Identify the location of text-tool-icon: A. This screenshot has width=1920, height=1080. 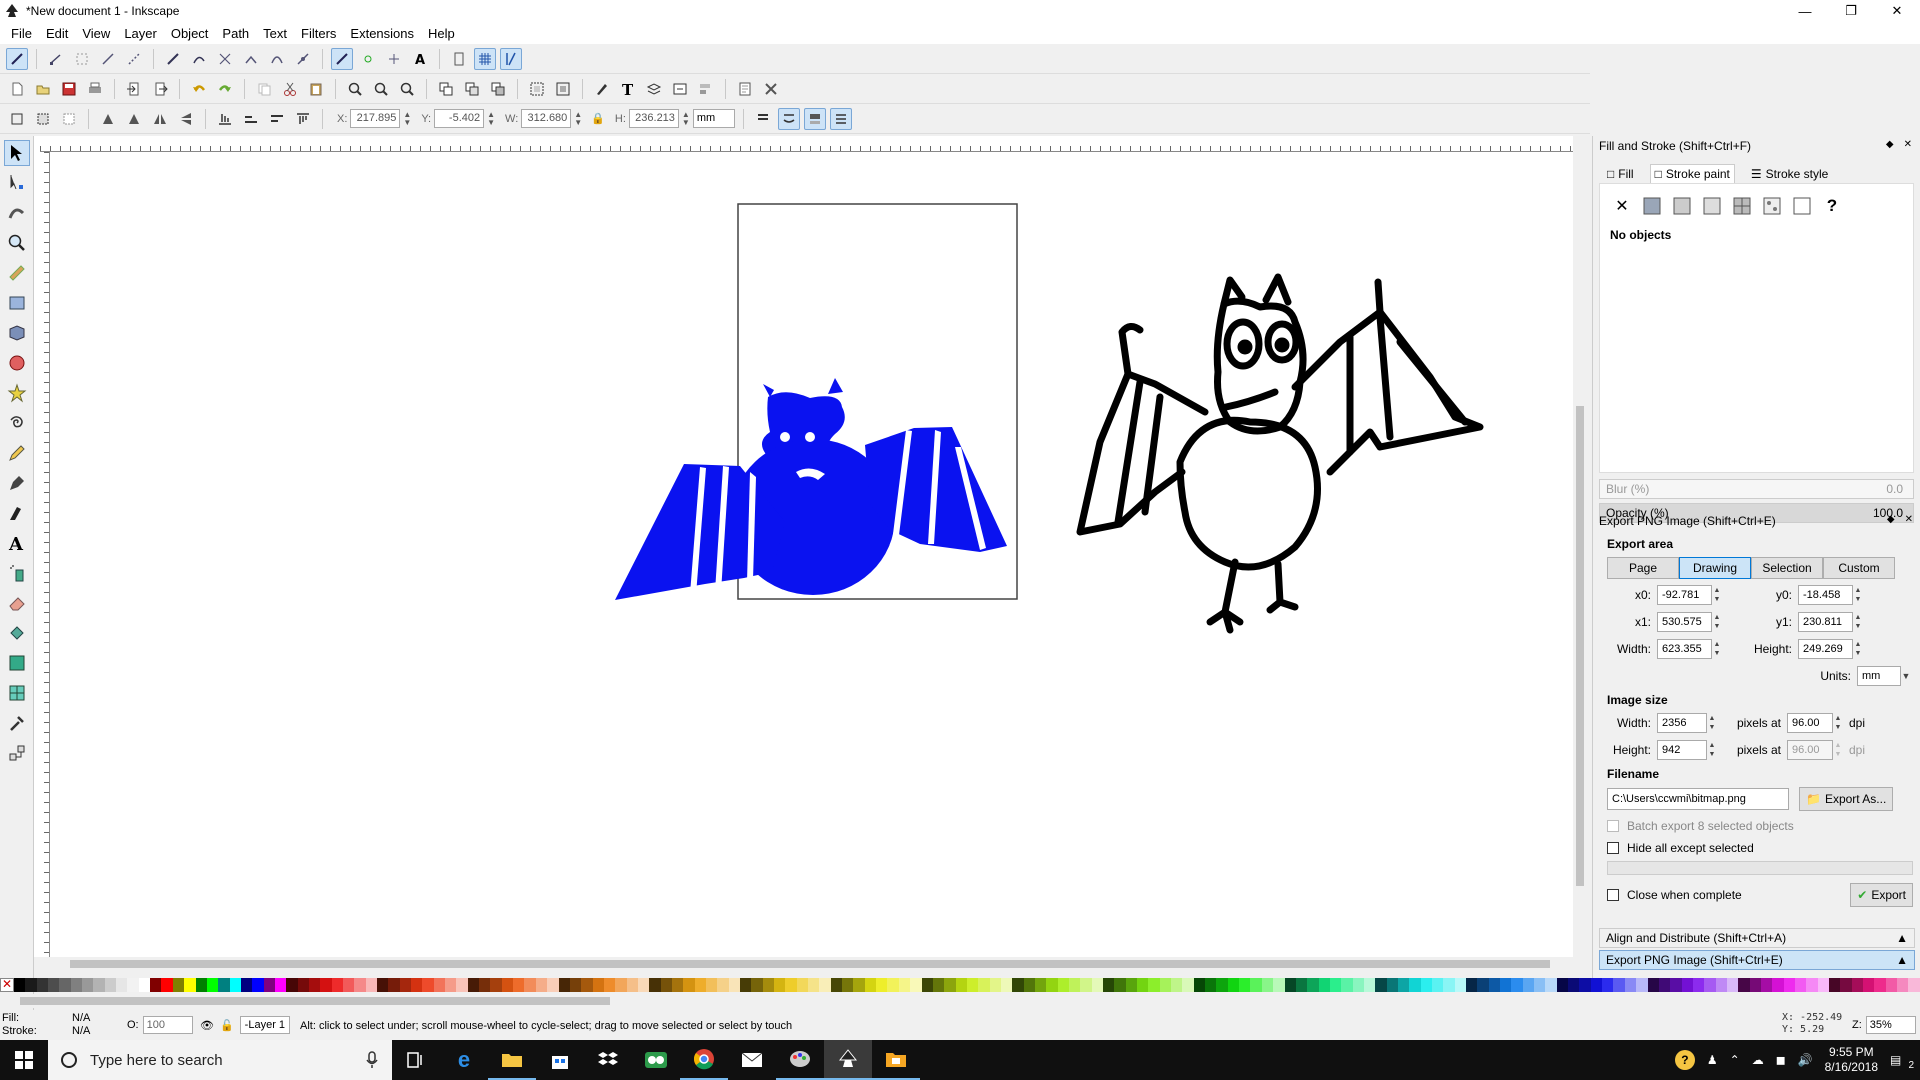
(17, 543).